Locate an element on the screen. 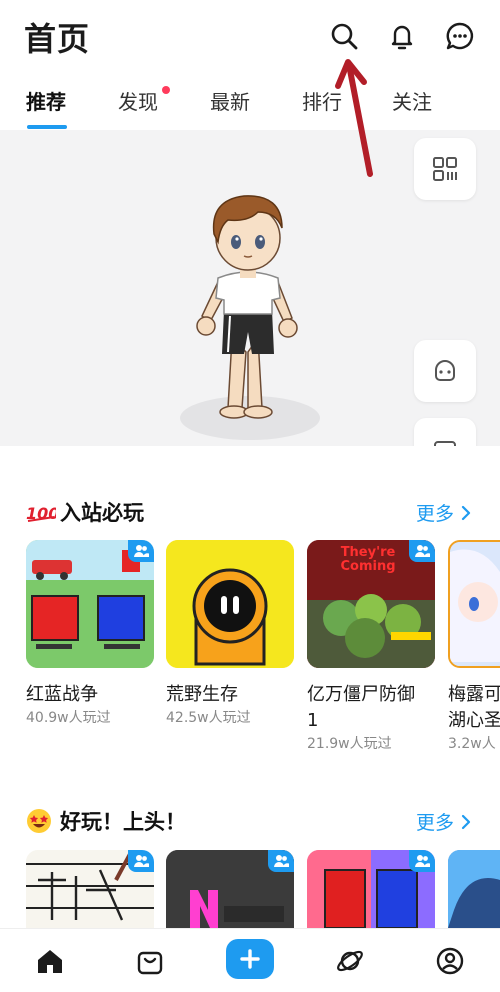  nav-profile is located at coordinates (450, 961).